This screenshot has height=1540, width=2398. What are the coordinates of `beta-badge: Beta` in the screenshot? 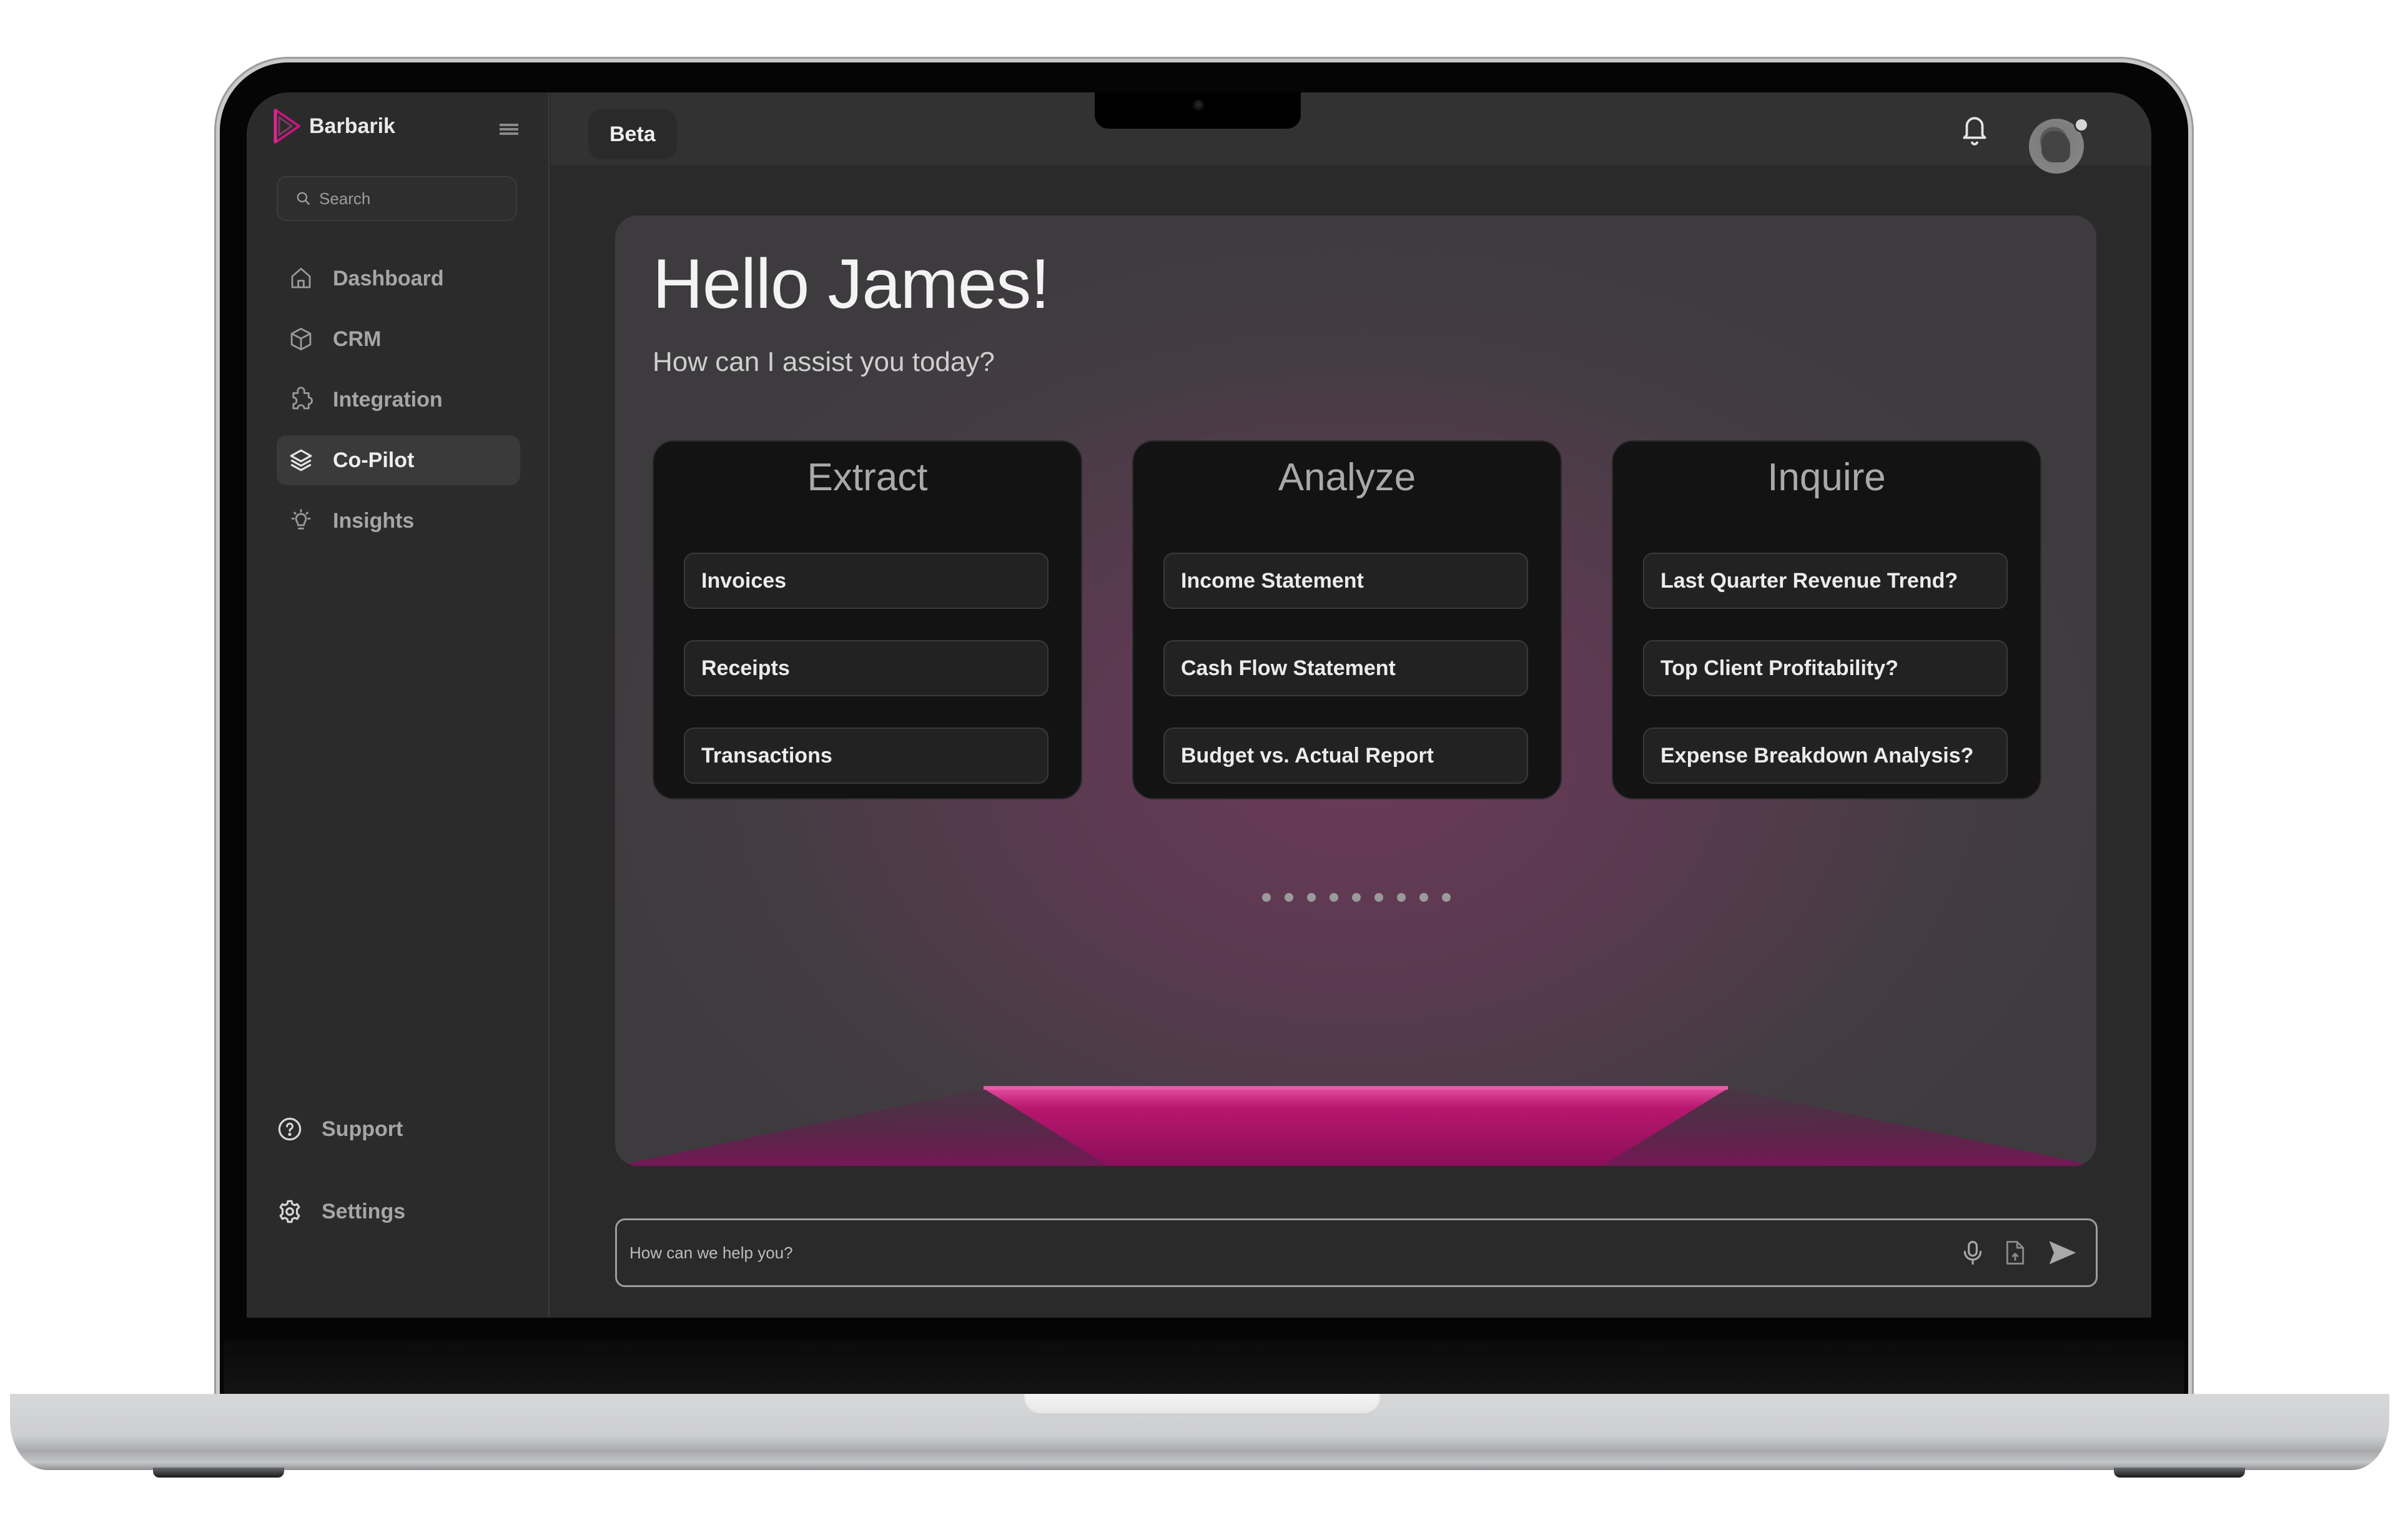 It's located at (632, 134).